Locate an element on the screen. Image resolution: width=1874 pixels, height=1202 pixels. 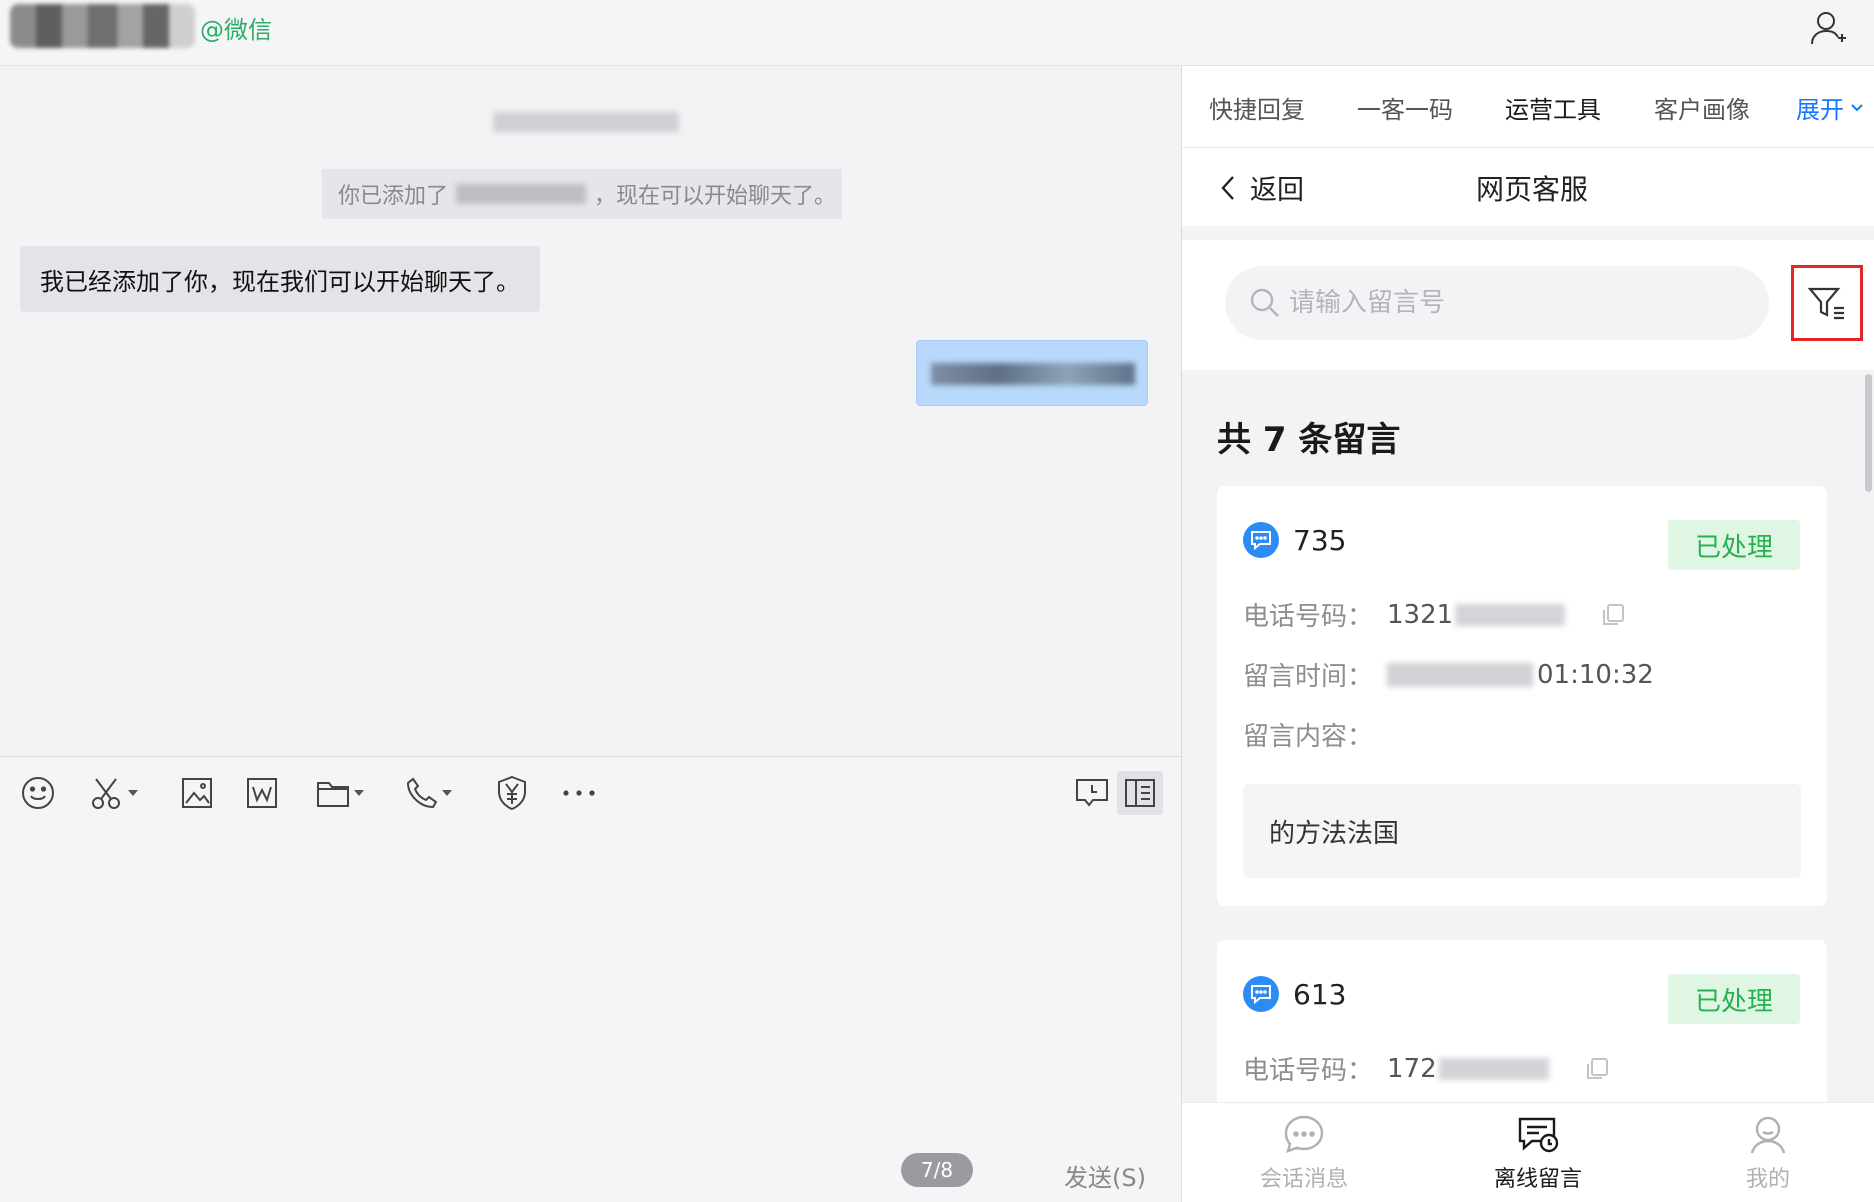
date-redacted is located at coordinates (1460, 674).